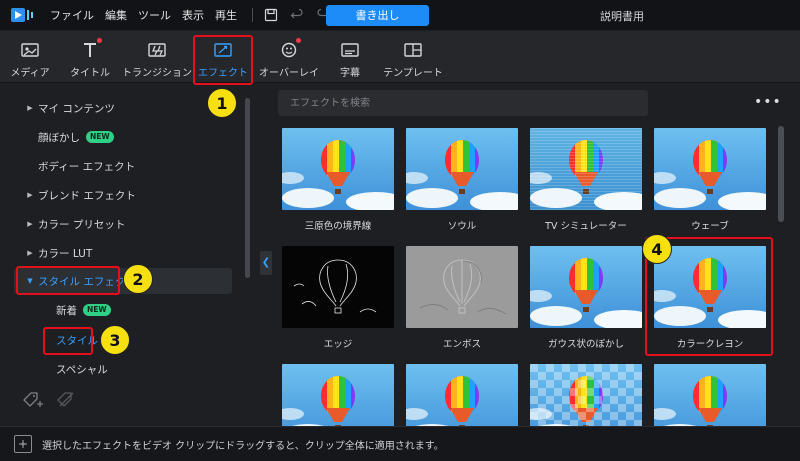 The image size is (800, 461). Describe the element at coordinates (266, 263) in the screenshot. I see `collapse-panel-button: ❮` at that location.